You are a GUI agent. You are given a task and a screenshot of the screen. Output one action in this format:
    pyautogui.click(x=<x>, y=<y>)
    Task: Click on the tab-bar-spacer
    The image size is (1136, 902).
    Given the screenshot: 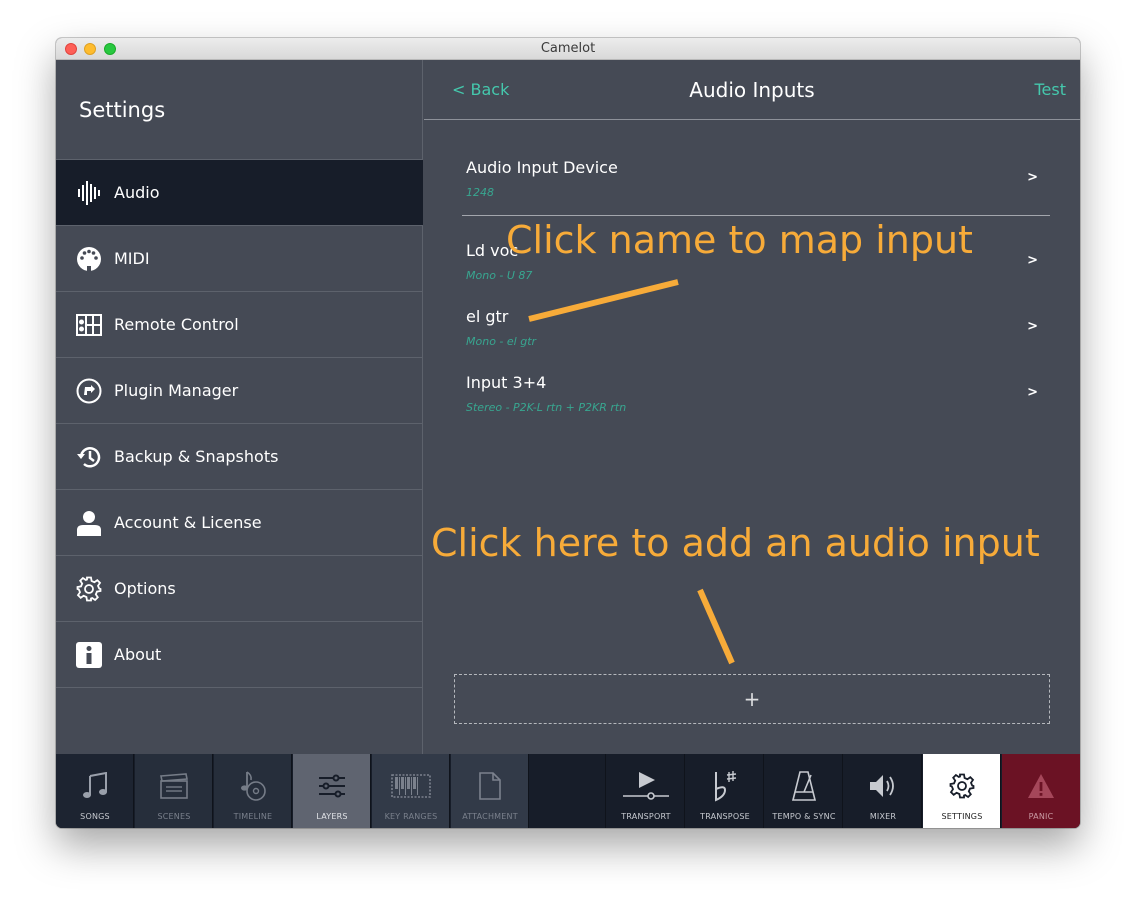 What is the action you would take?
    pyautogui.click(x=568, y=791)
    